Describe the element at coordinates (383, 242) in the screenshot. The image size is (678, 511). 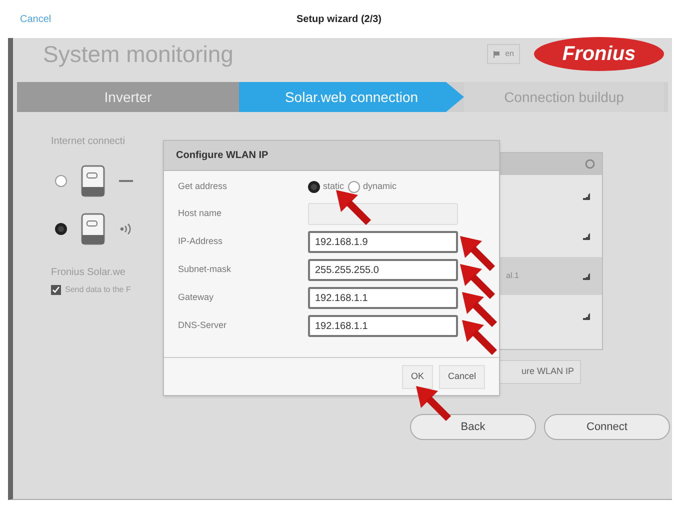
I see `input-field: 192.168.1.9` at that location.